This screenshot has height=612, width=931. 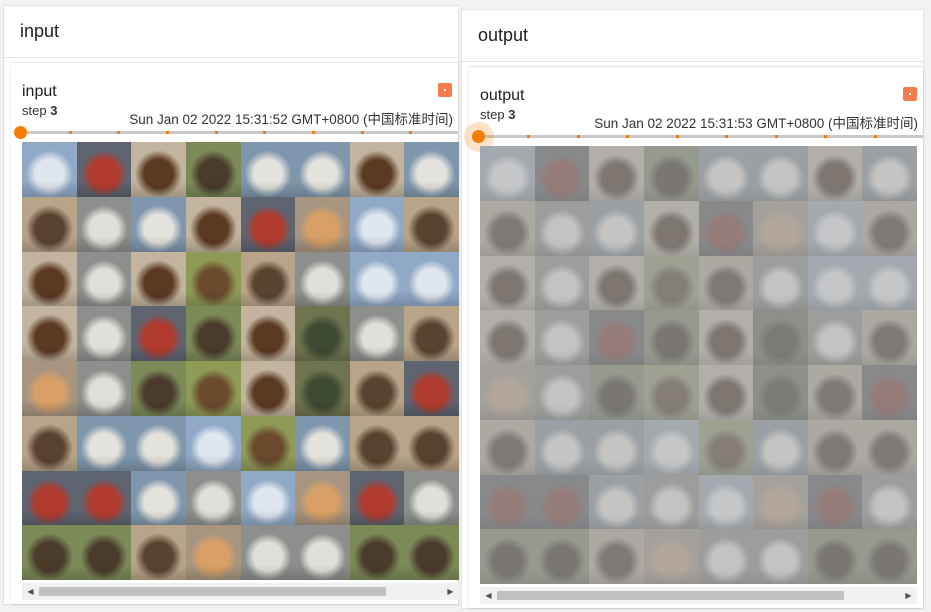 I want to click on input-panel-header: input, so click(x=231, y=32).